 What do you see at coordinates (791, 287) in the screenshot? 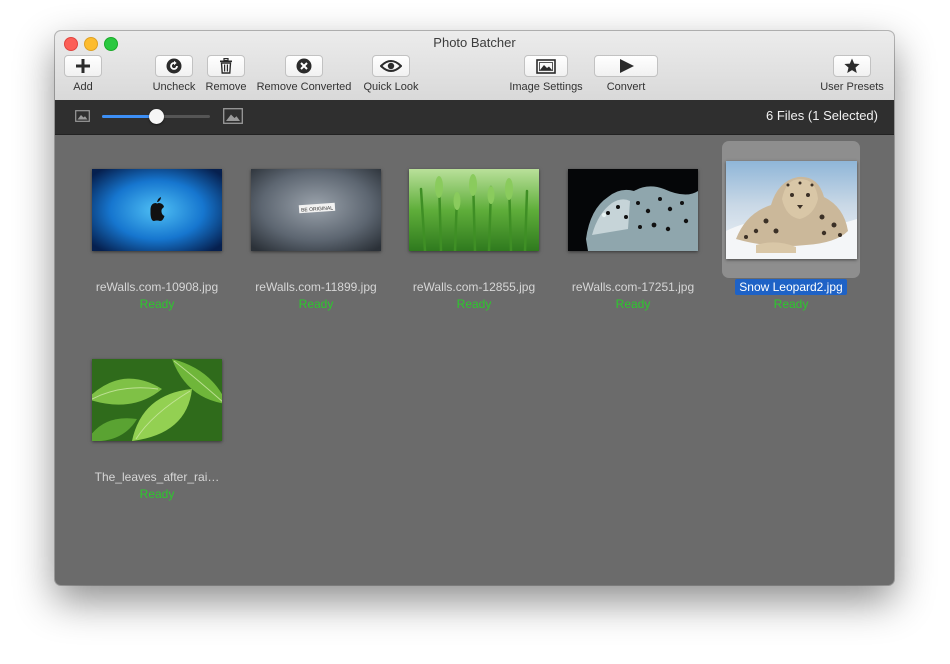
I see `file-name: Snow Leopard2.jpg` at bounding box center [791, 287].